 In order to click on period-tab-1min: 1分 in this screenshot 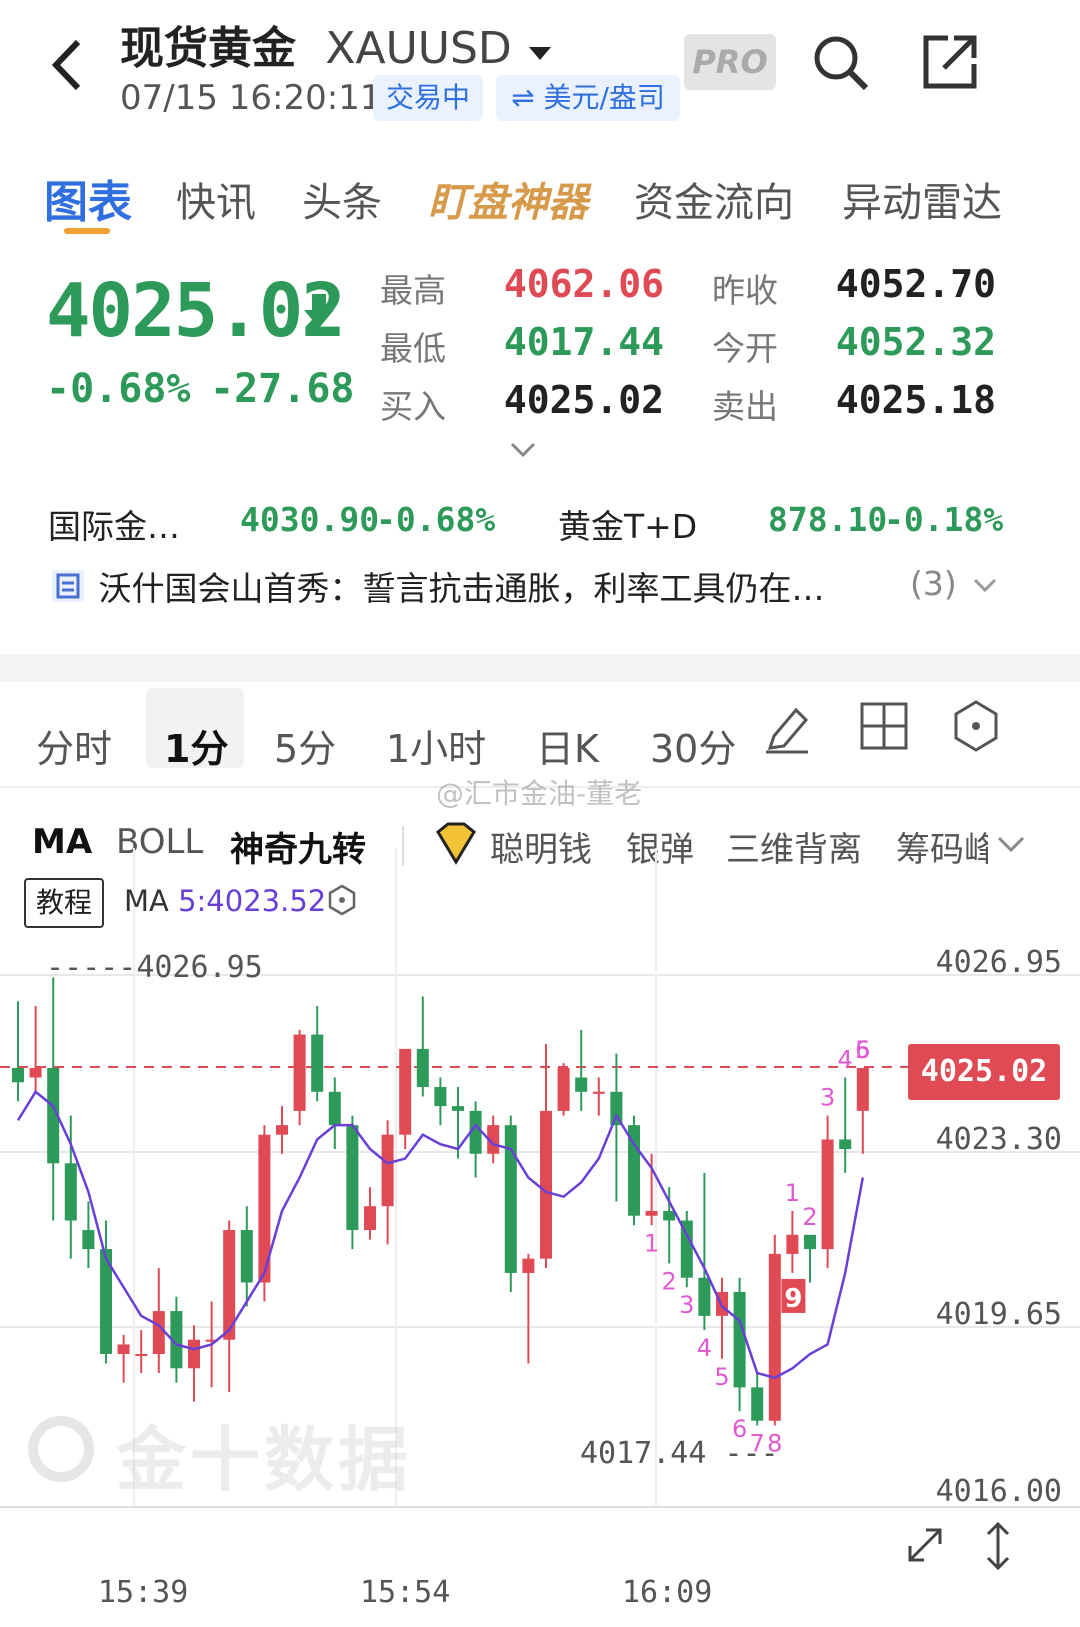, I will do `click(196, 745)`.